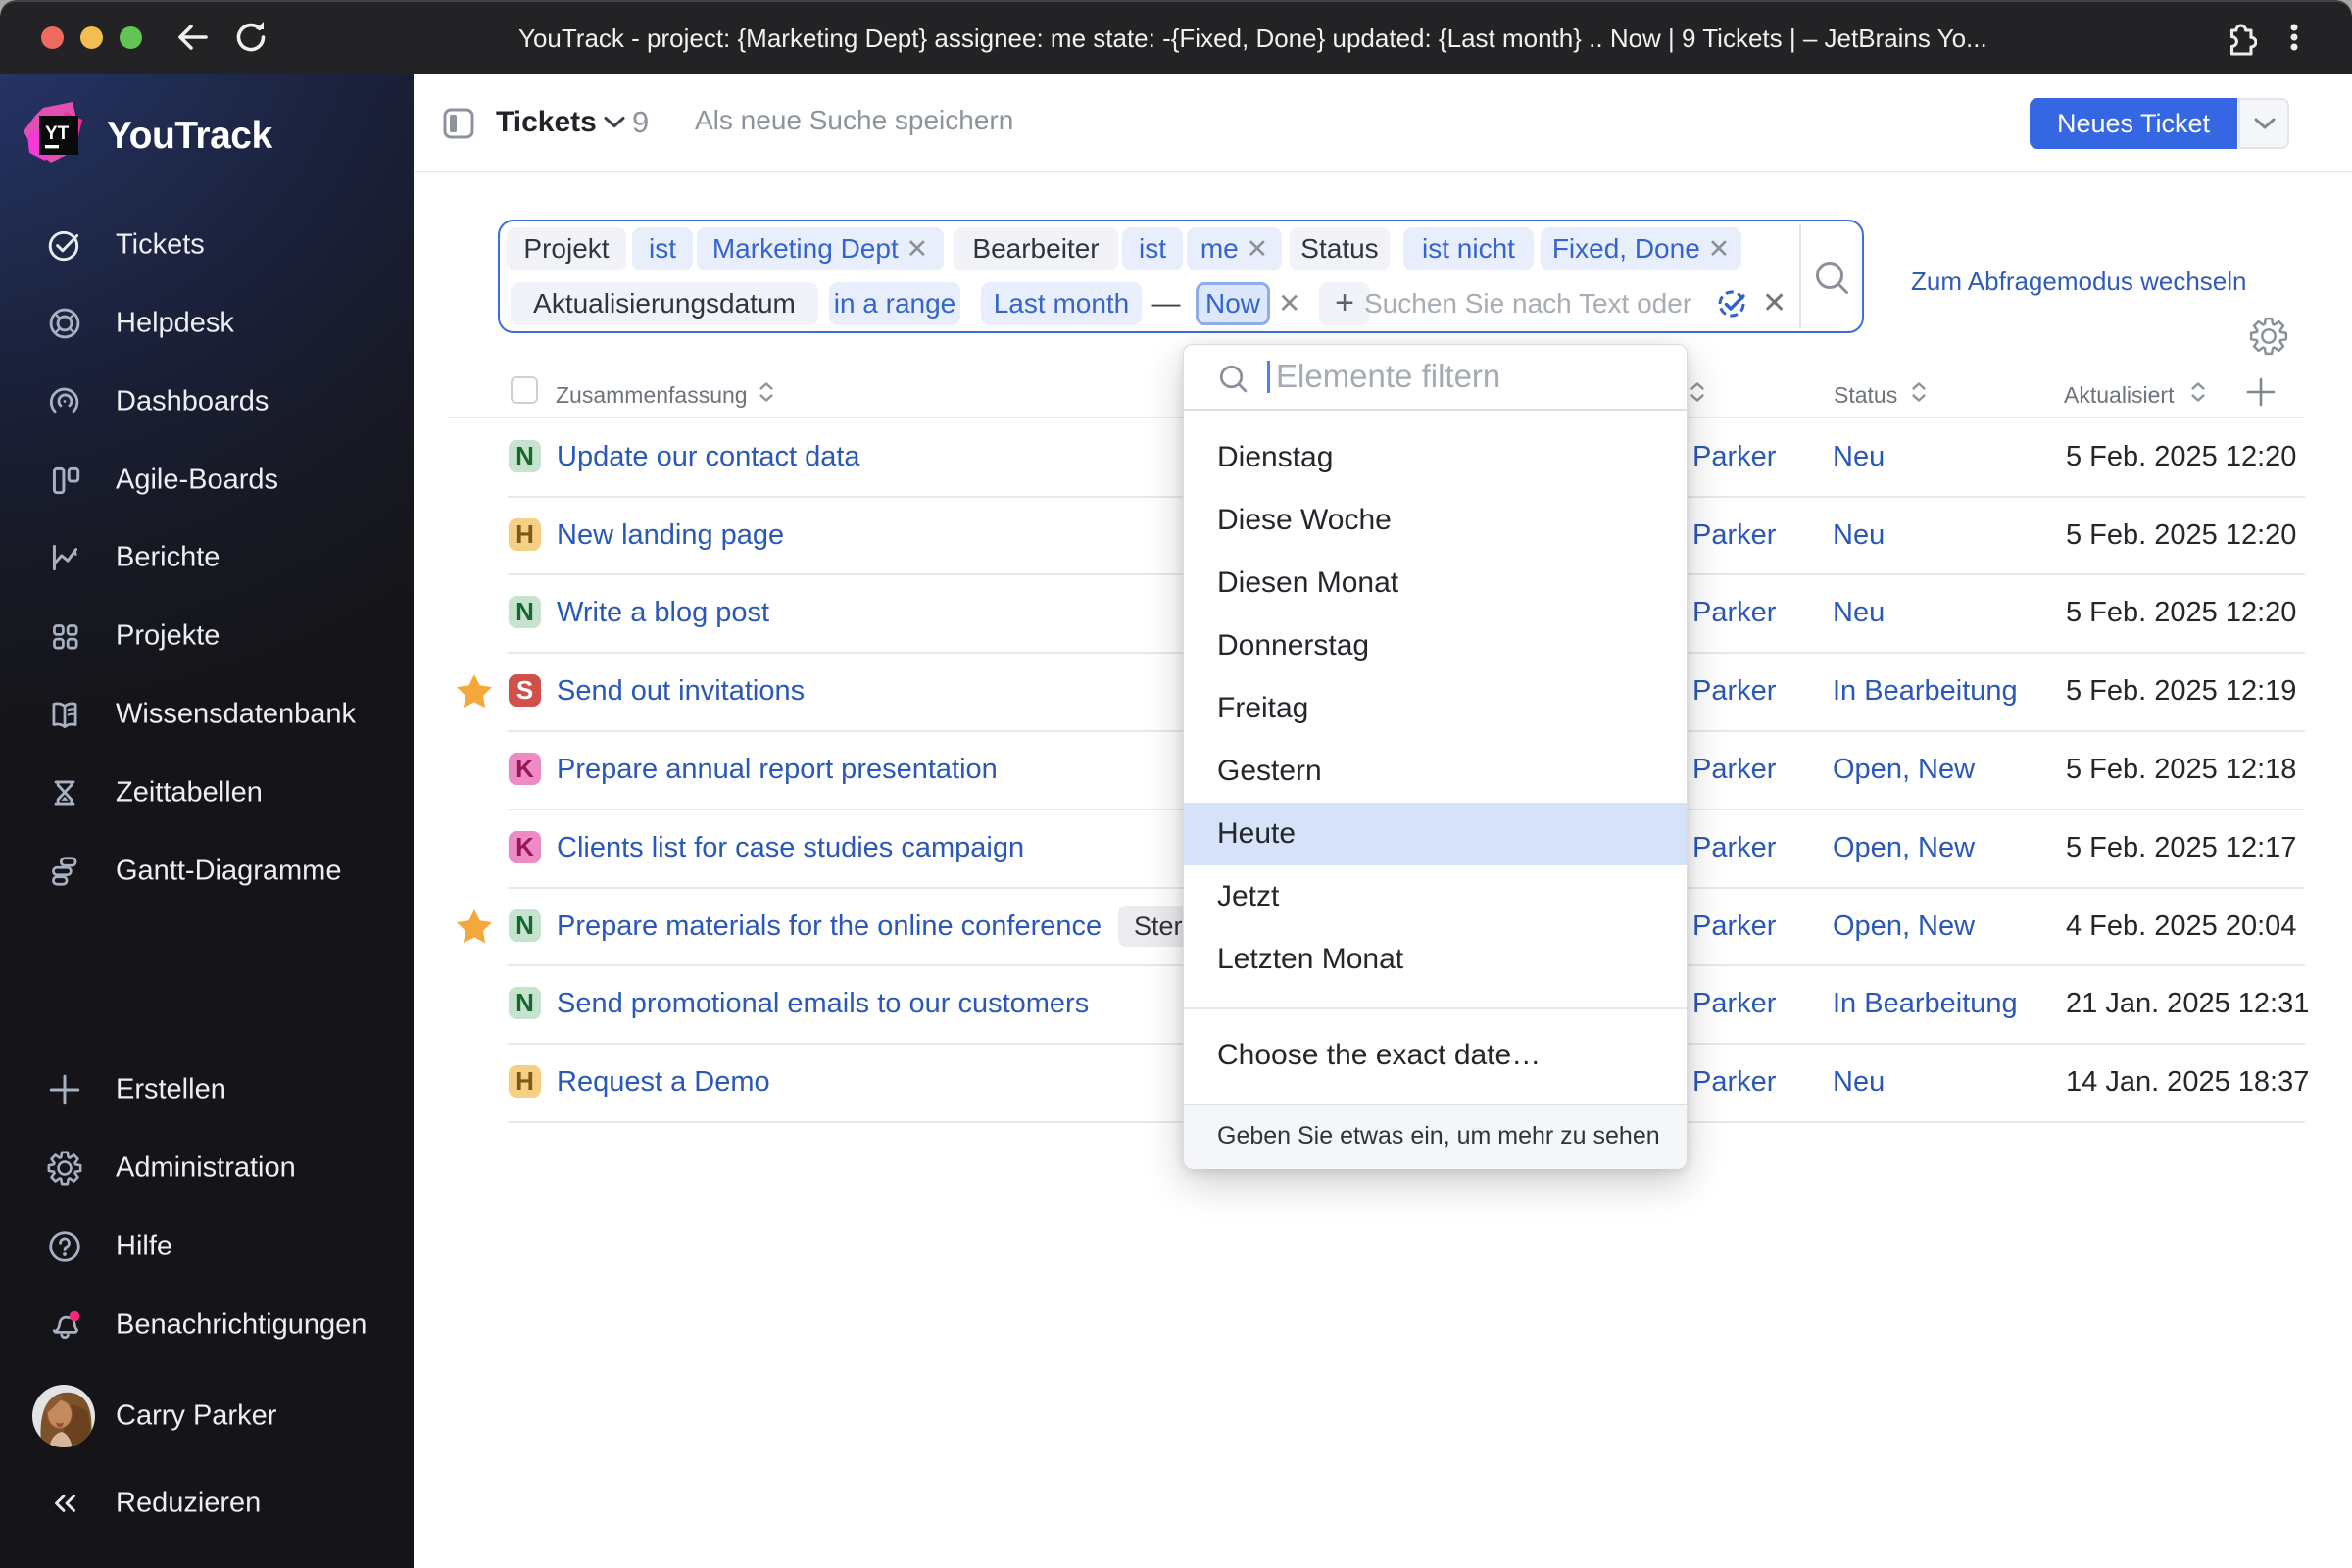 Image resolution: width=2352 pixels, height=1568 pixels. I want to click on svg-text: YT, so click(57, 133).